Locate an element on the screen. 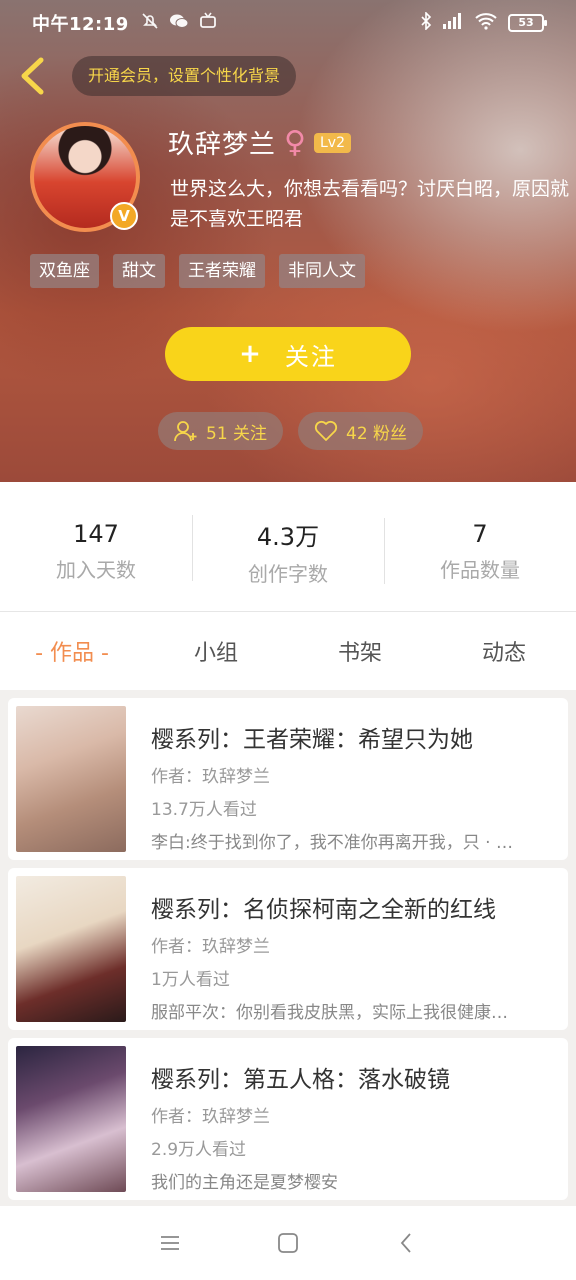 This screenshot has width=576, height=1280. menu-icon is located at coordinates (170, 1243).